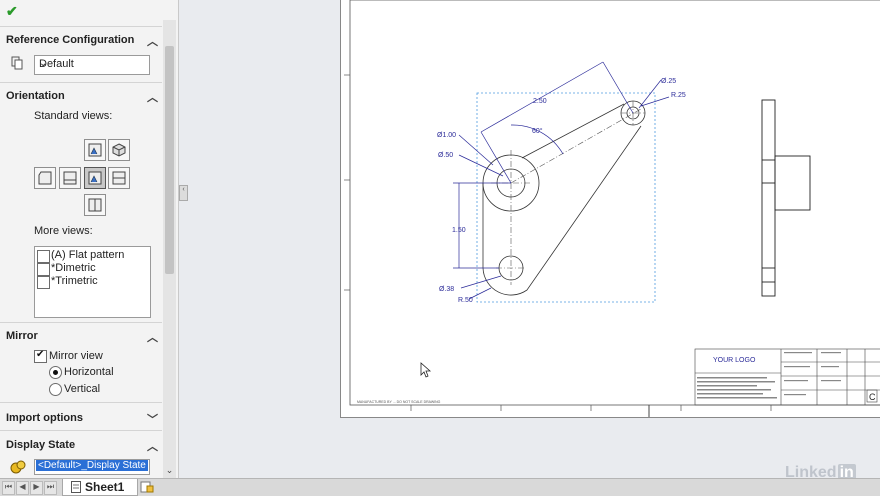 This screenshot has height=496, width=880. What do you see at coordinates (445, 155) in the screenshot?
I see `dim-dia-0-50: Ø.50` at bounding box center [445, 155].